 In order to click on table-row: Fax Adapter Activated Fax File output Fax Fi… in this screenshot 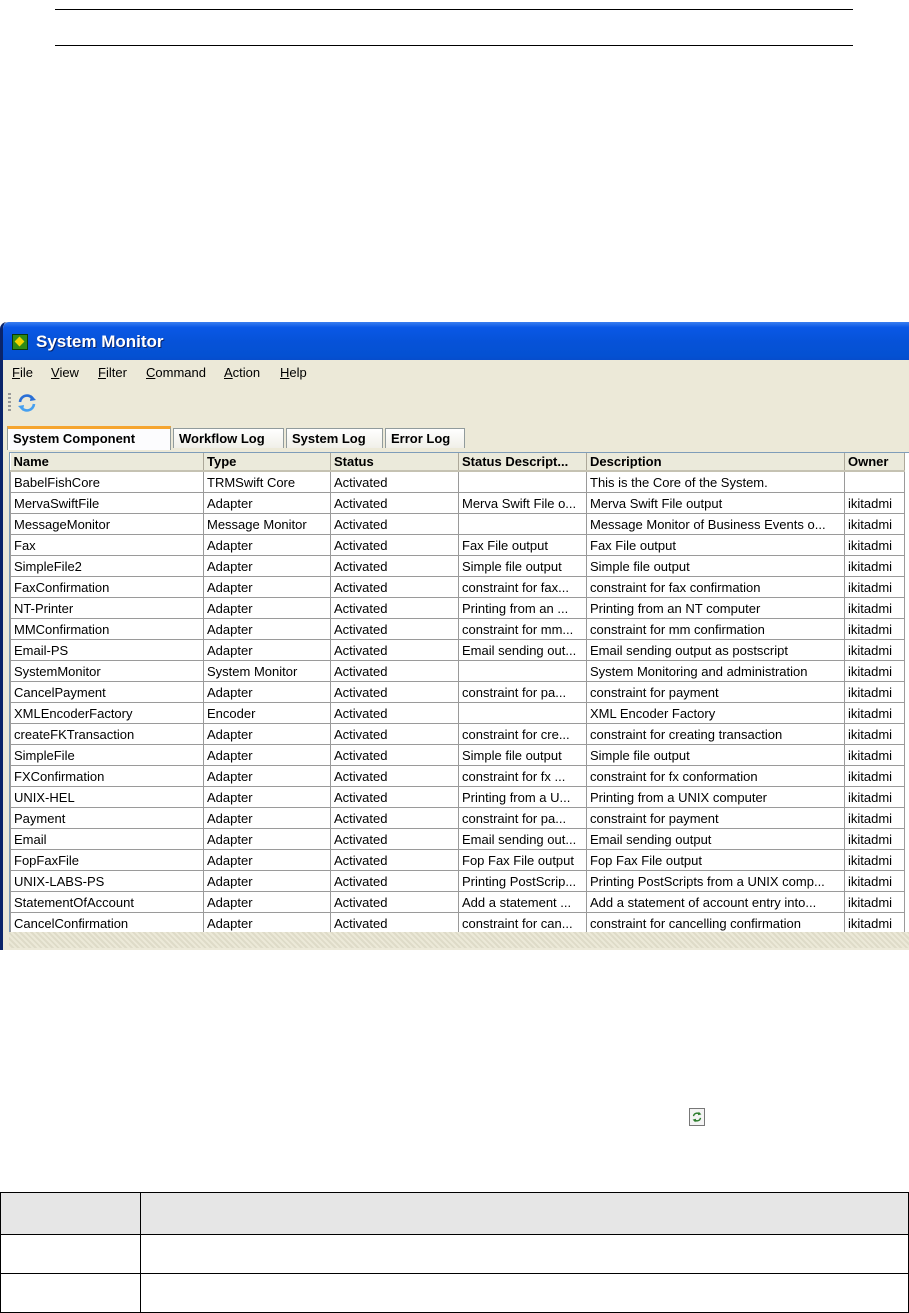, I will do `click(457, 545)`.